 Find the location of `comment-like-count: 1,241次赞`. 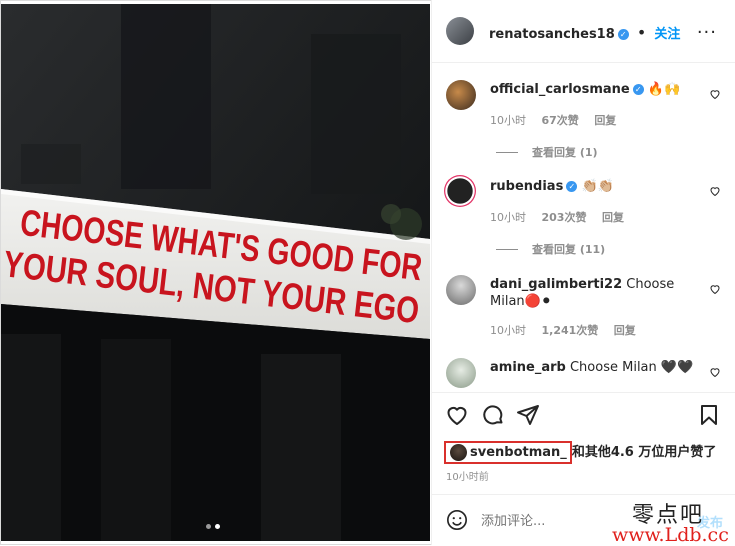

comment-like-count: 1,241次赞 is located at coordinates (570, 330).